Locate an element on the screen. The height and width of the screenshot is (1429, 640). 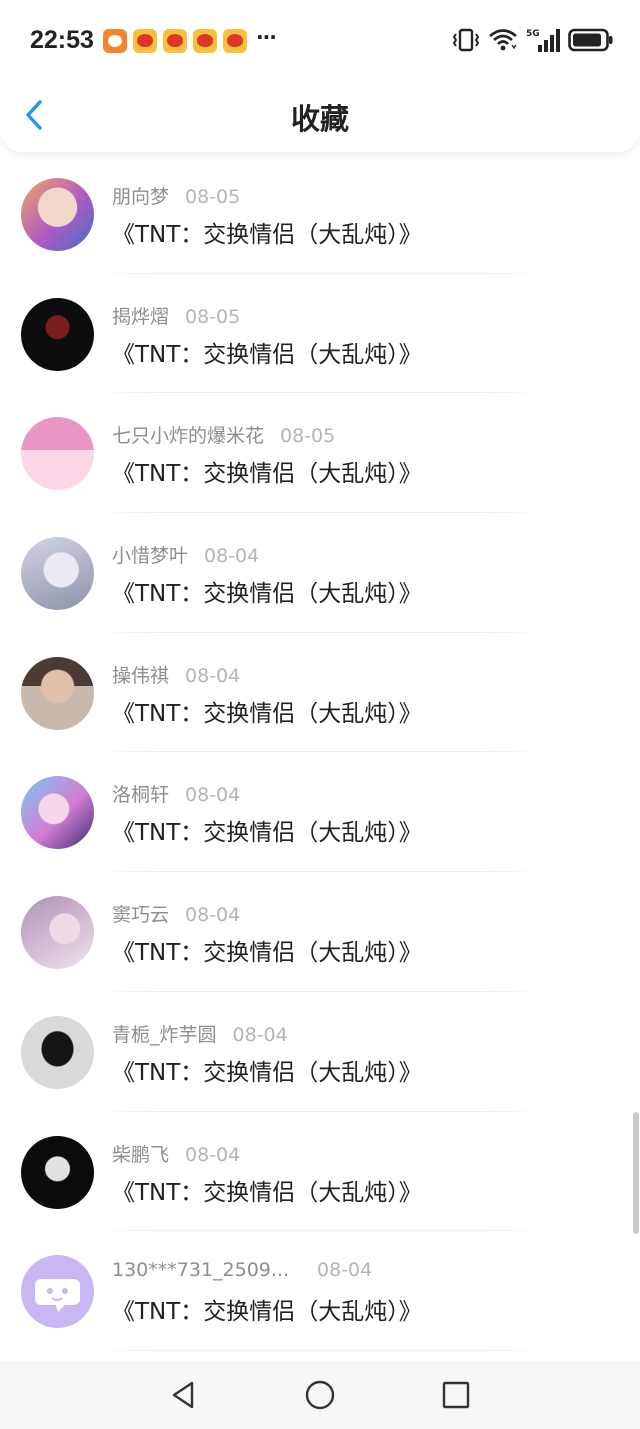
username: 七只小炸的爆米花 is located at coordinates (188, 436).